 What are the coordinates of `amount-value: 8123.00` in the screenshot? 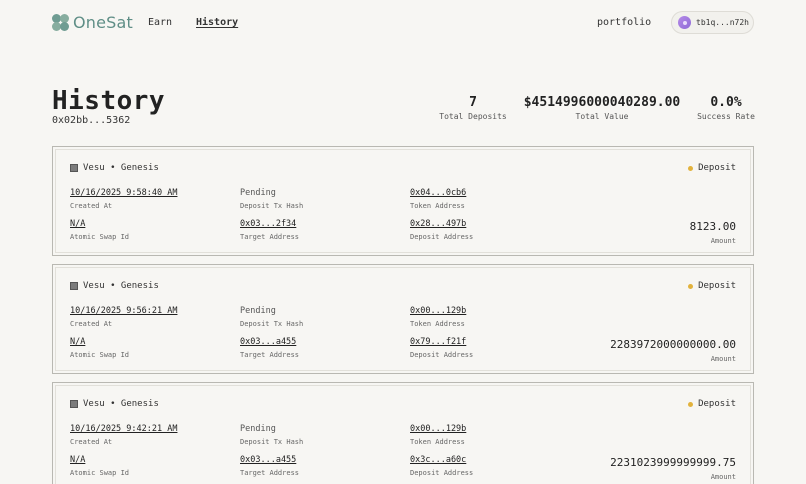 It's located at (712, 226).